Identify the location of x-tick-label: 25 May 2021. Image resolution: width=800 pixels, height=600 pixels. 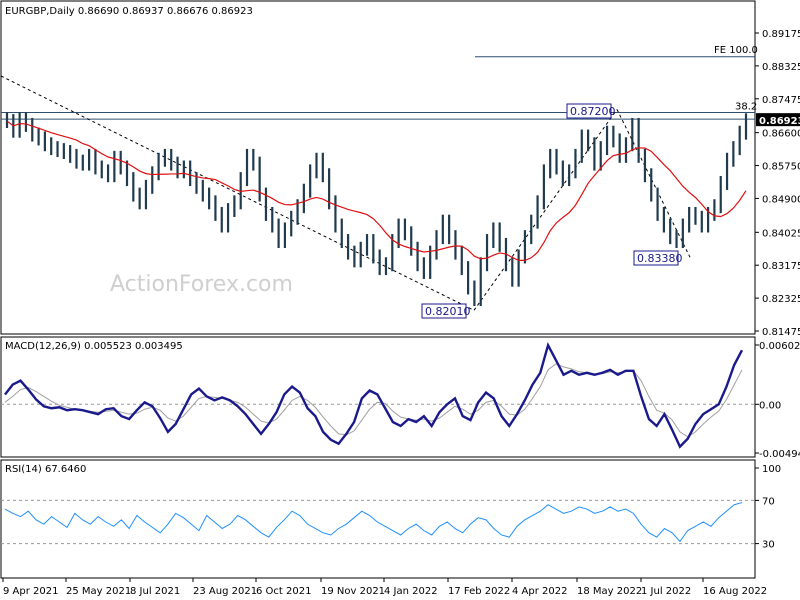
(98, 591).